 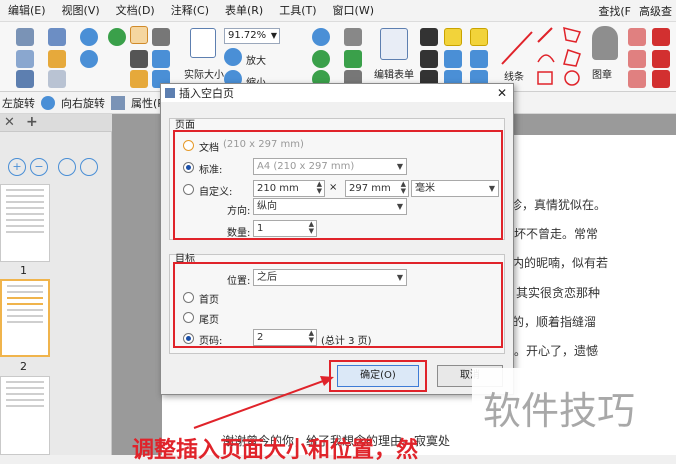 What do you see at coordinates (514, 75) in the screenshot?
I see `line-label: 线条` at bounding box center [514, 75].